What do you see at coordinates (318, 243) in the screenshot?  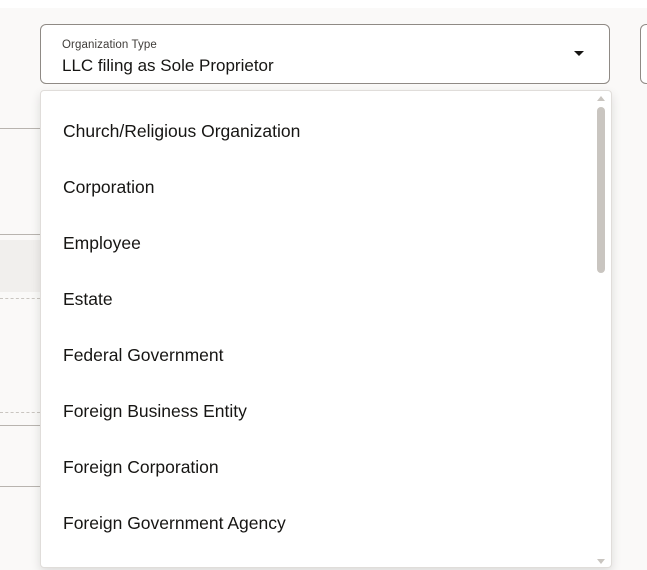 I see `option-employee: Employee` at bounding box center [318, 243].